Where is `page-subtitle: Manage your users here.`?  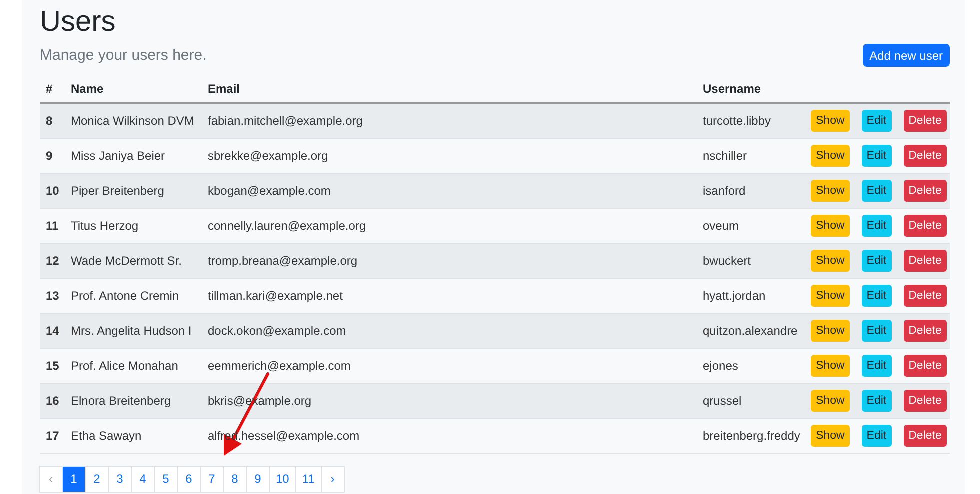
page-subtitle: Manage your users here. is located at coordinates (123, 56).